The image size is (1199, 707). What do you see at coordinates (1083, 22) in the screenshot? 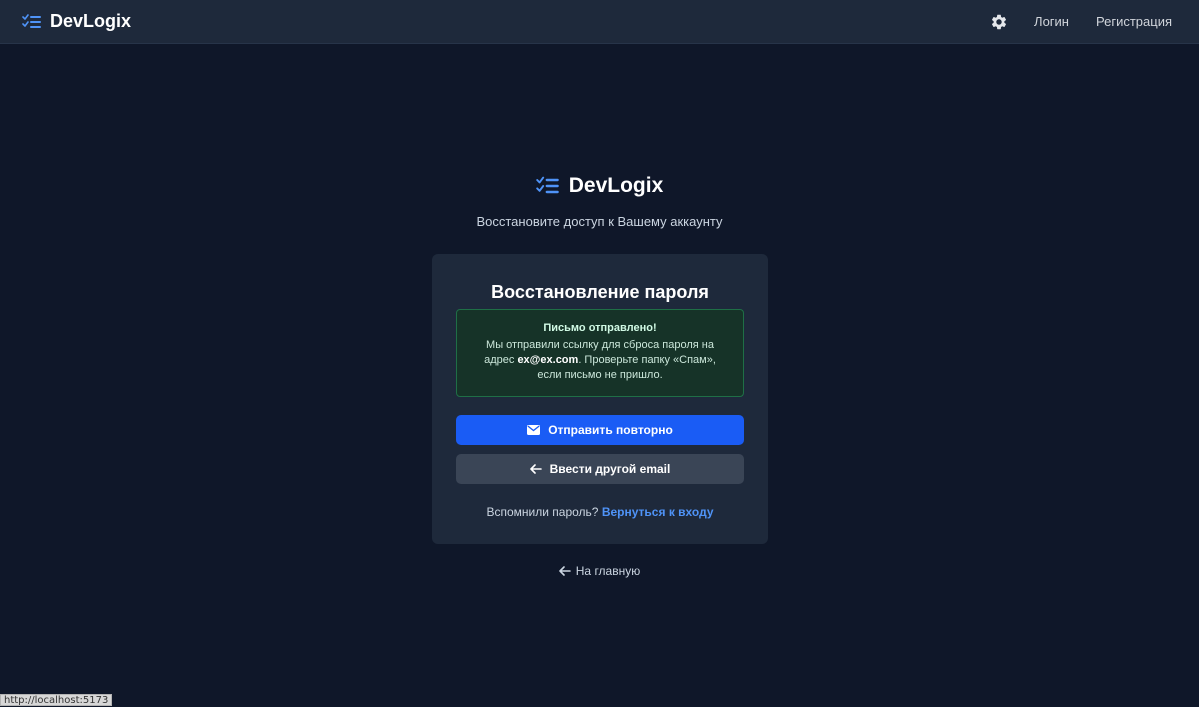
I see `navbar-actions: Логин Регистрация` at bounding box center [1083, 22].